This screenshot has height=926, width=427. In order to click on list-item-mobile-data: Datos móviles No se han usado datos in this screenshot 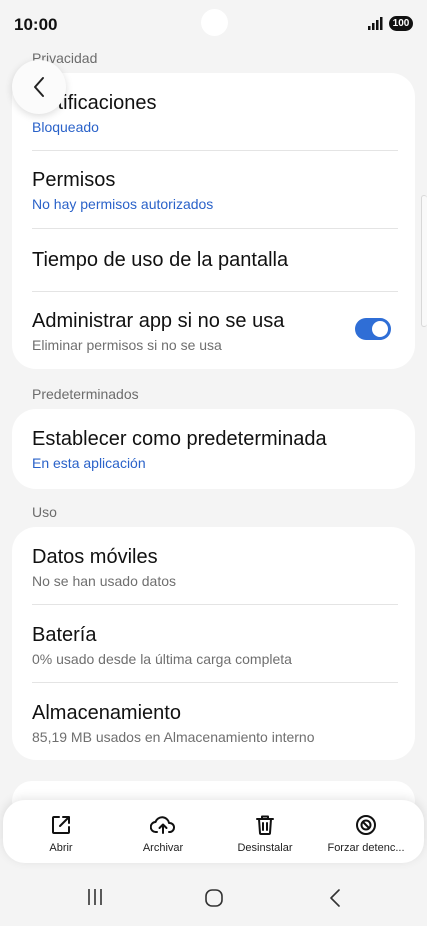, I will do `click(213, 567)`.